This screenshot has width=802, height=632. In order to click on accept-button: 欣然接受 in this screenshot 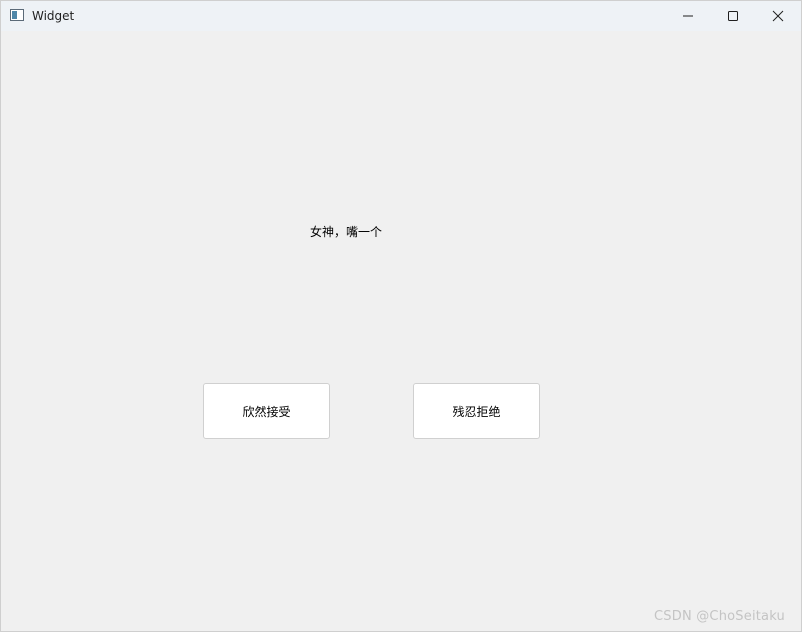, I will do `click(266, 411)`.